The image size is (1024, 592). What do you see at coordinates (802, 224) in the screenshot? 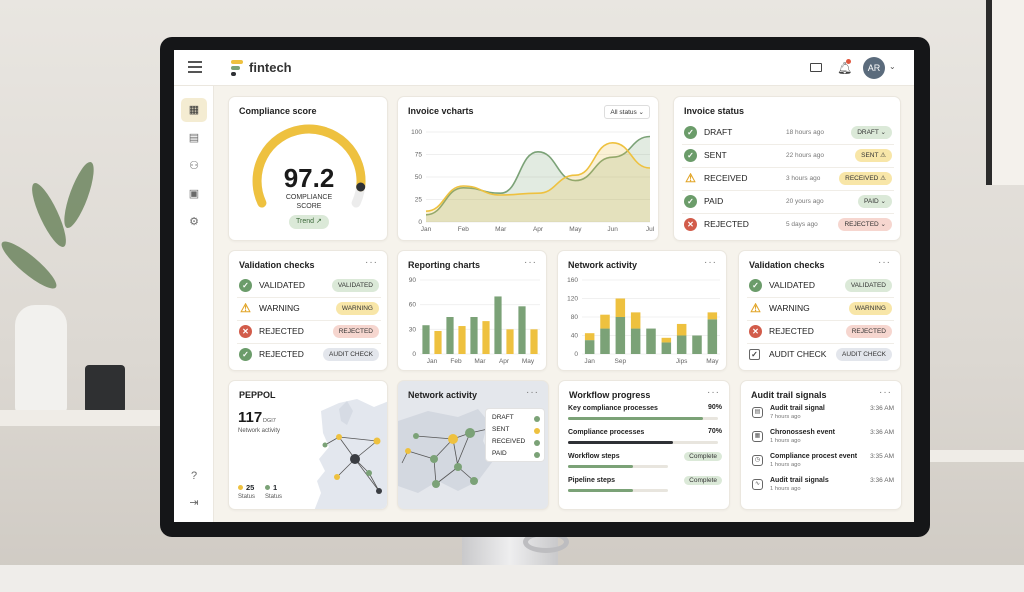
I see `status-time: 5 days ago` at bounding box center [802, 224].